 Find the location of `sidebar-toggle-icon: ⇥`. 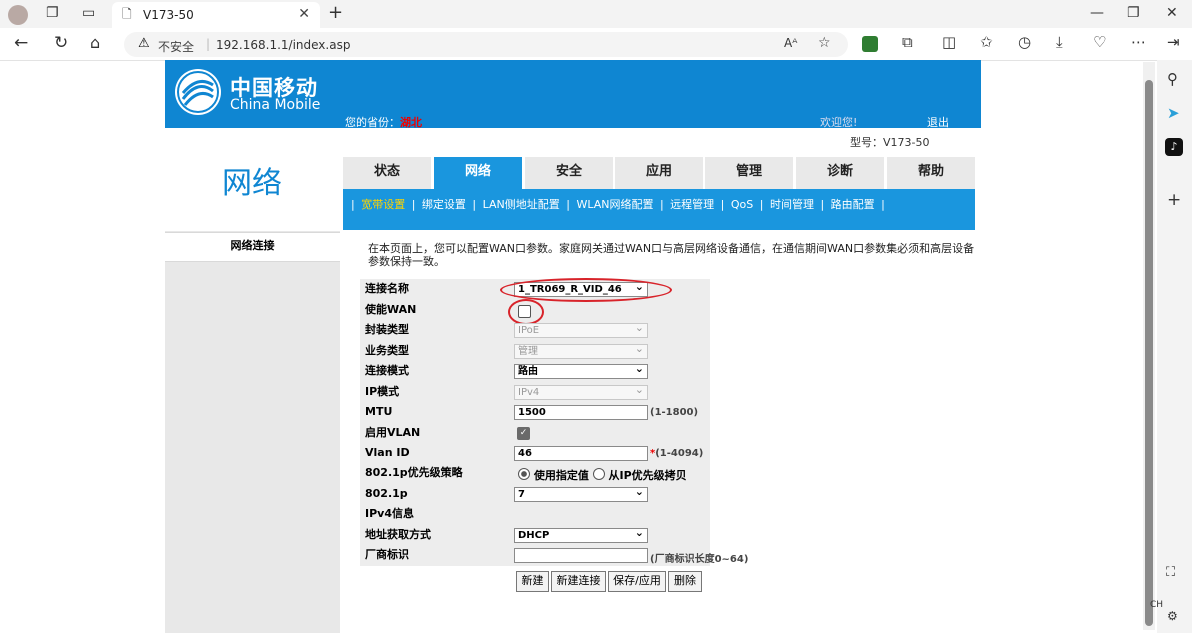

sidebar-toggle-icon: ⇥ is located at coordinates (1173, 42).